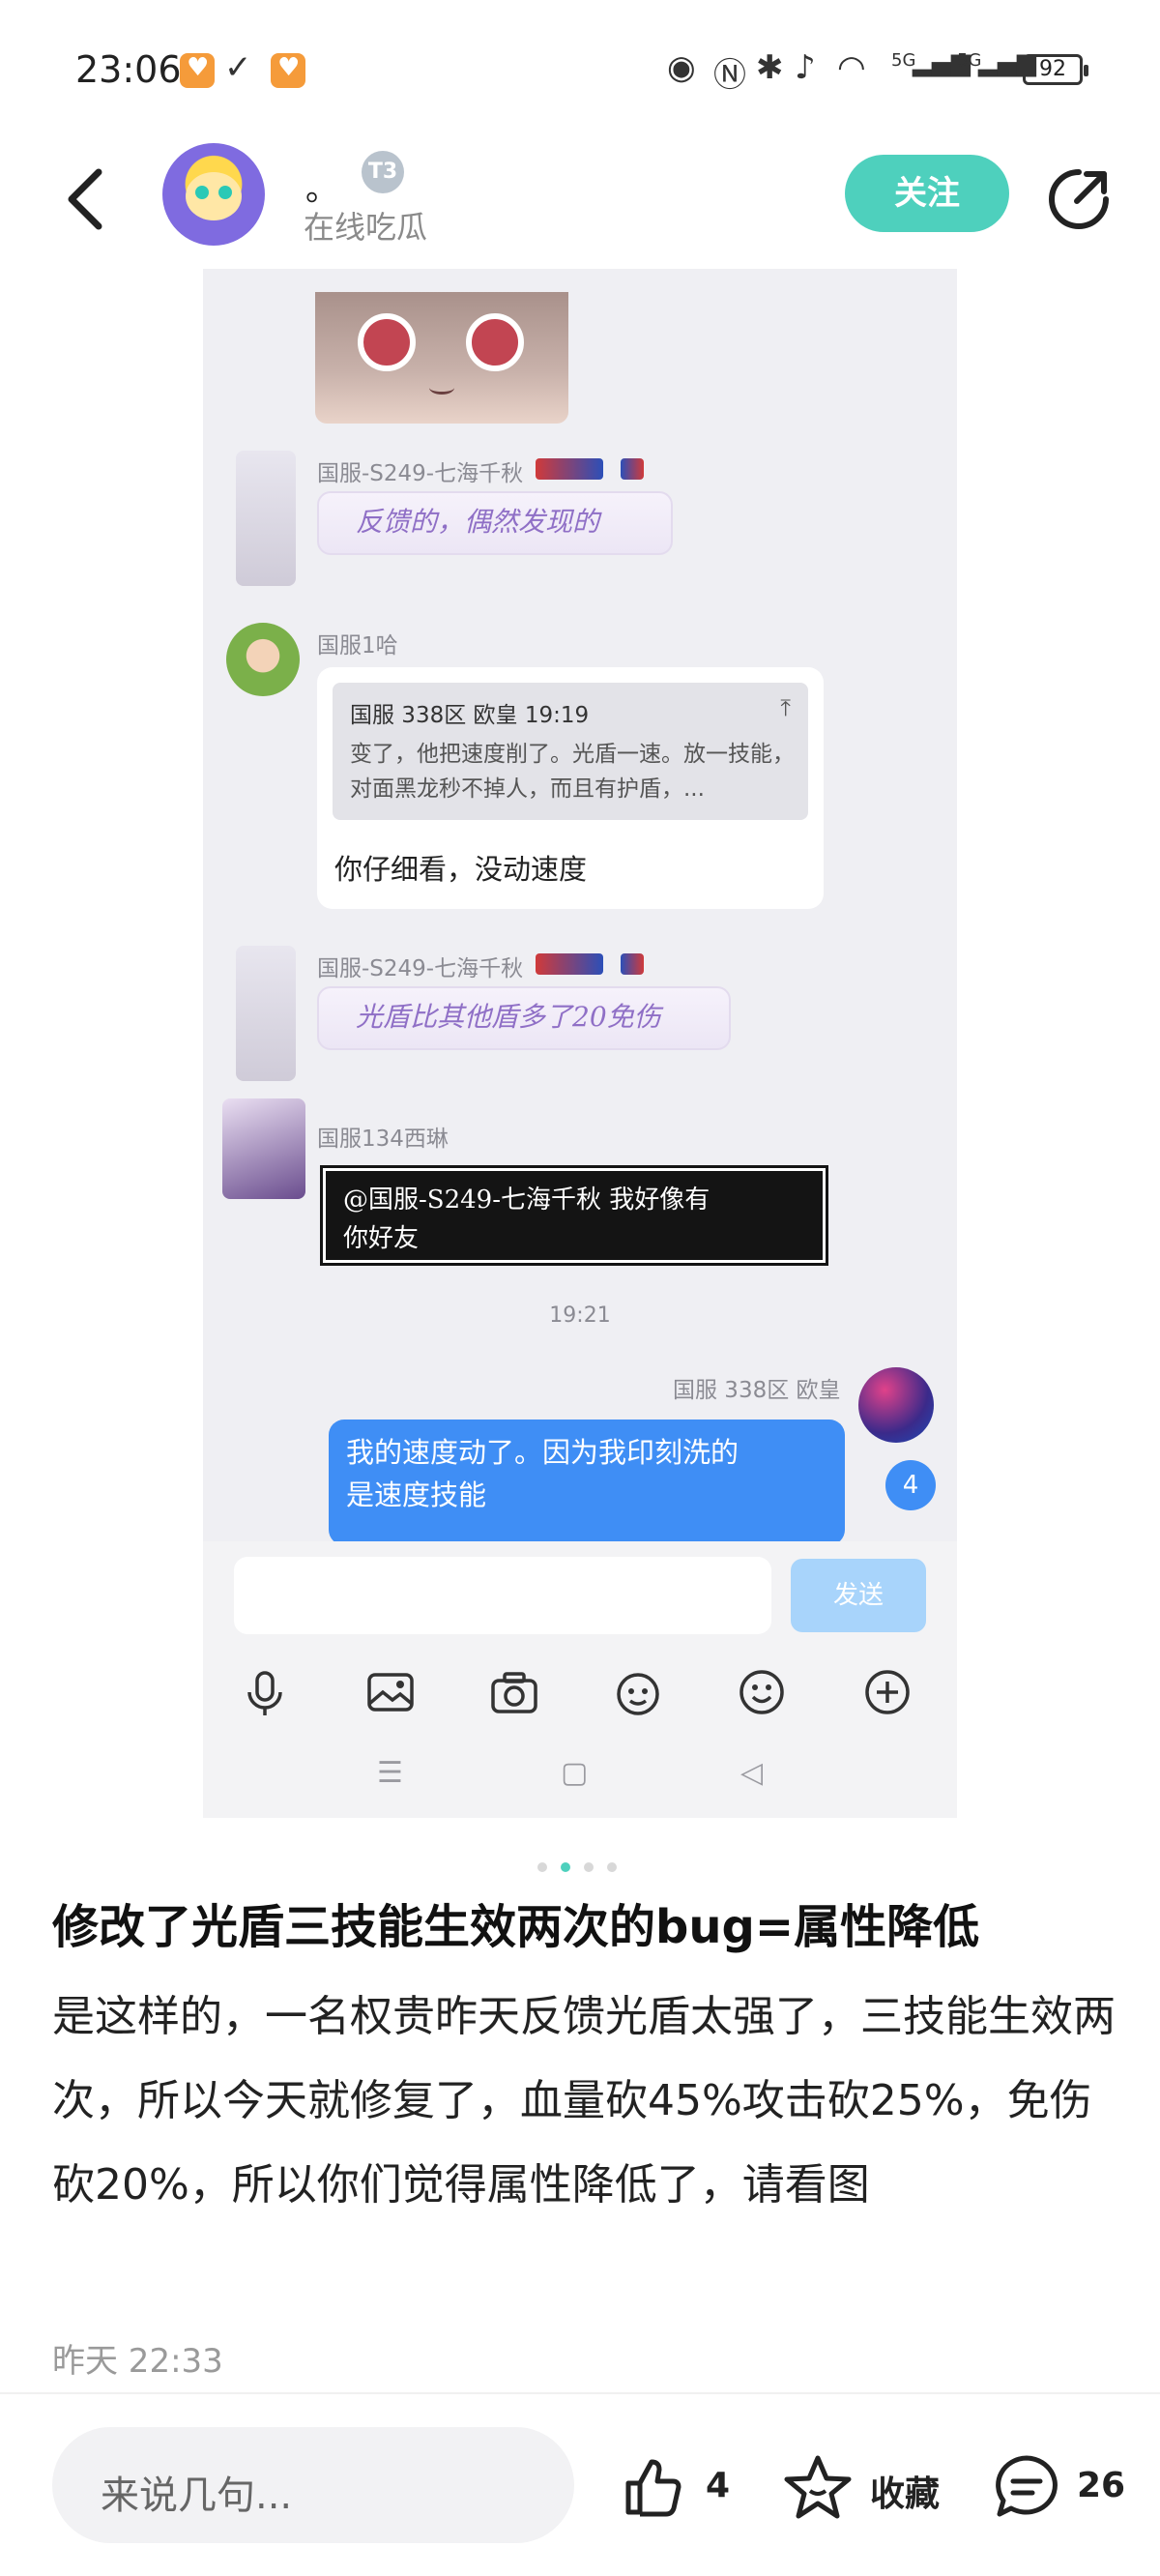 The height and width of the screenshot is (2576, 1160). I want to click on chat-sender: 国服134西琳, so click(383, 1139).